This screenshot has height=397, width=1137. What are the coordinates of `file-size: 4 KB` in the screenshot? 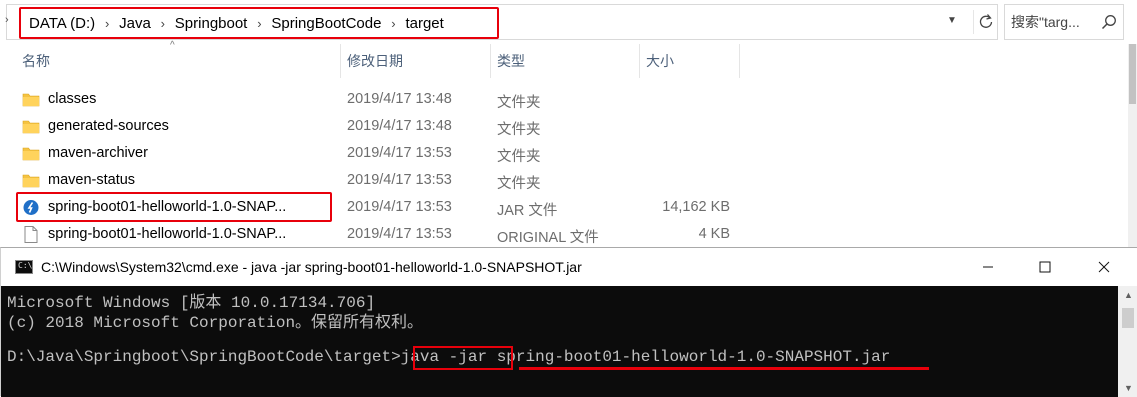 It's located at (714, 234).